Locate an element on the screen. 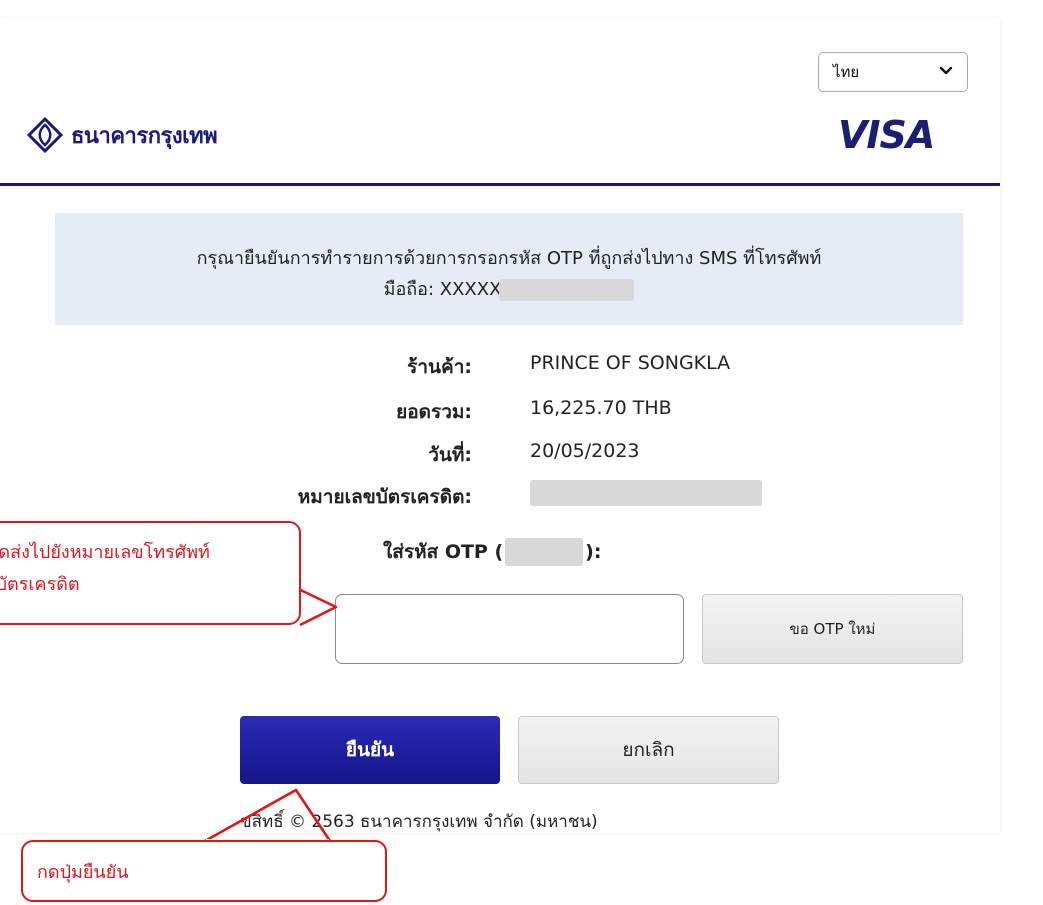 This screenshot has width=1043, height=905. language-select: ไทย is located at coordinates (893, 72).